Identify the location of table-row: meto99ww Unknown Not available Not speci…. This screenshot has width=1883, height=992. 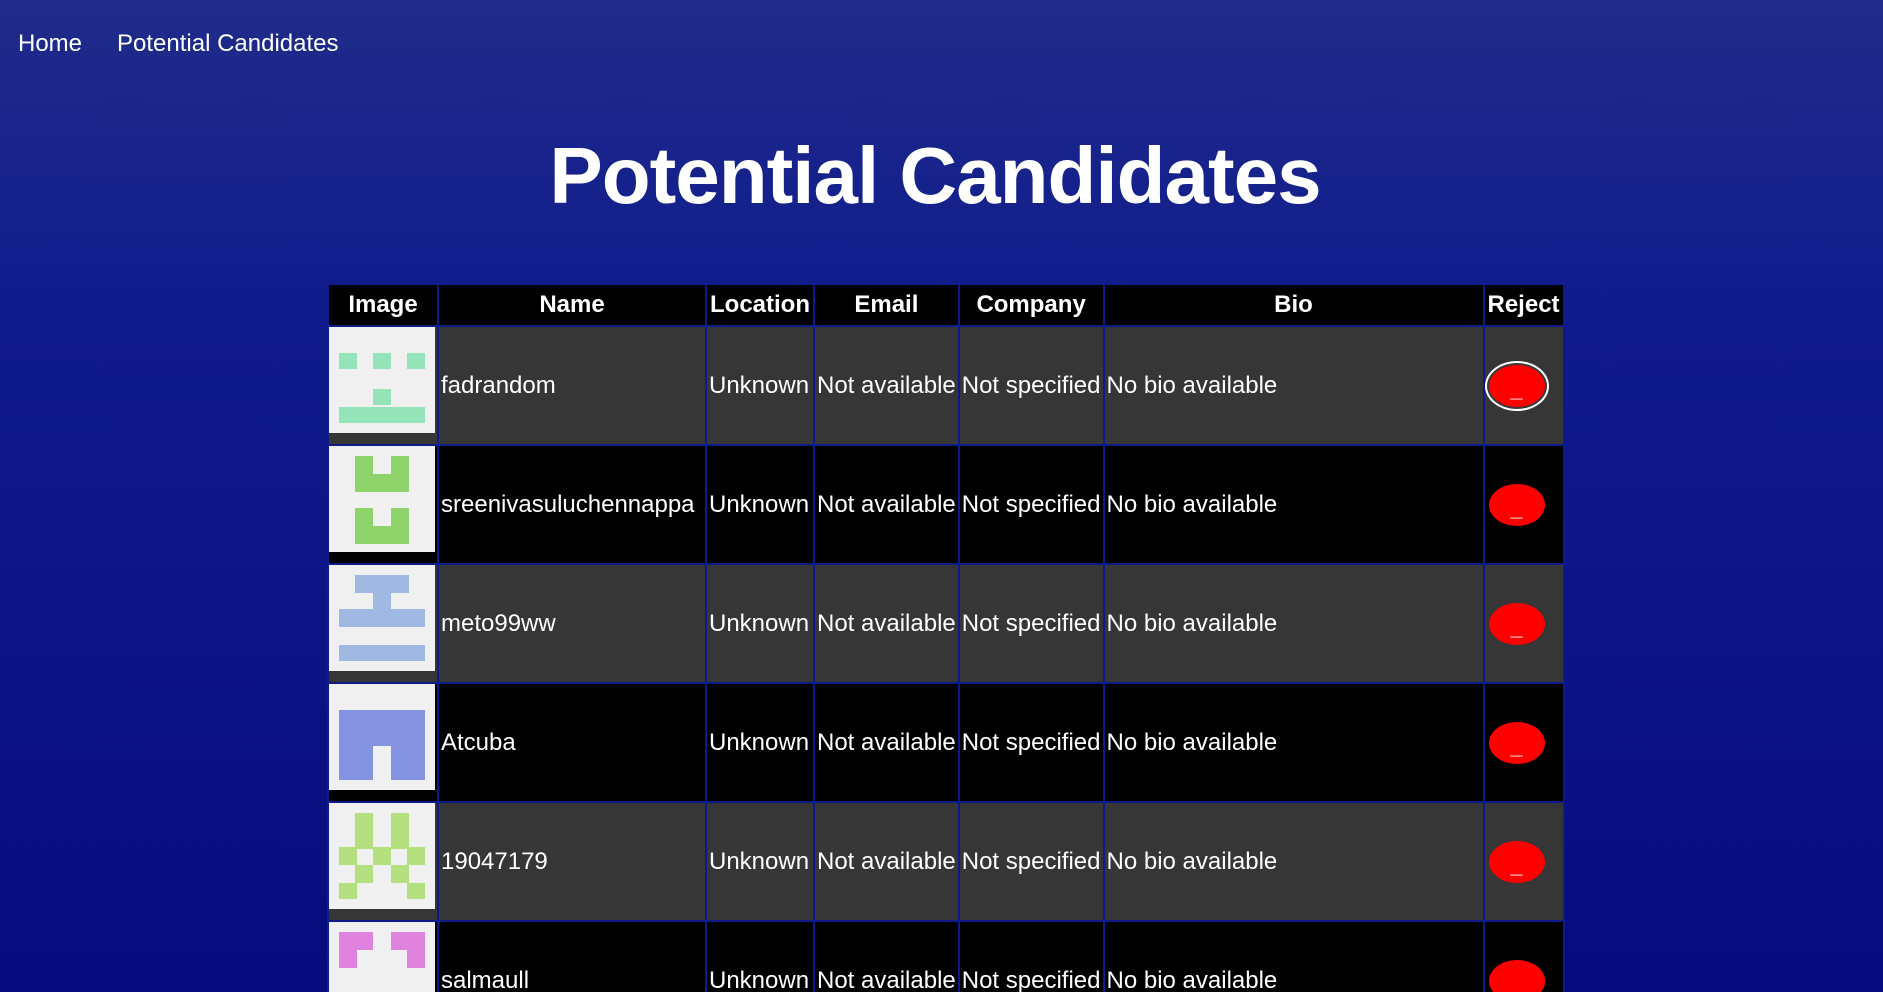
(946, 623).